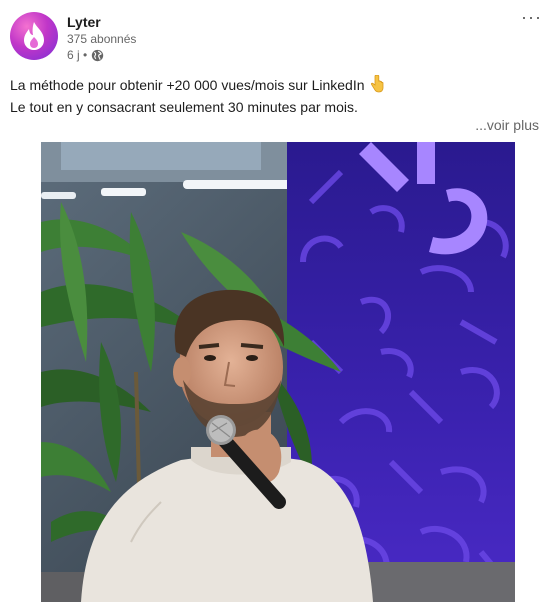  Describe the element at coordinates (77, 55) in the screenshot. I see `post-time: 6 j •` at that location.